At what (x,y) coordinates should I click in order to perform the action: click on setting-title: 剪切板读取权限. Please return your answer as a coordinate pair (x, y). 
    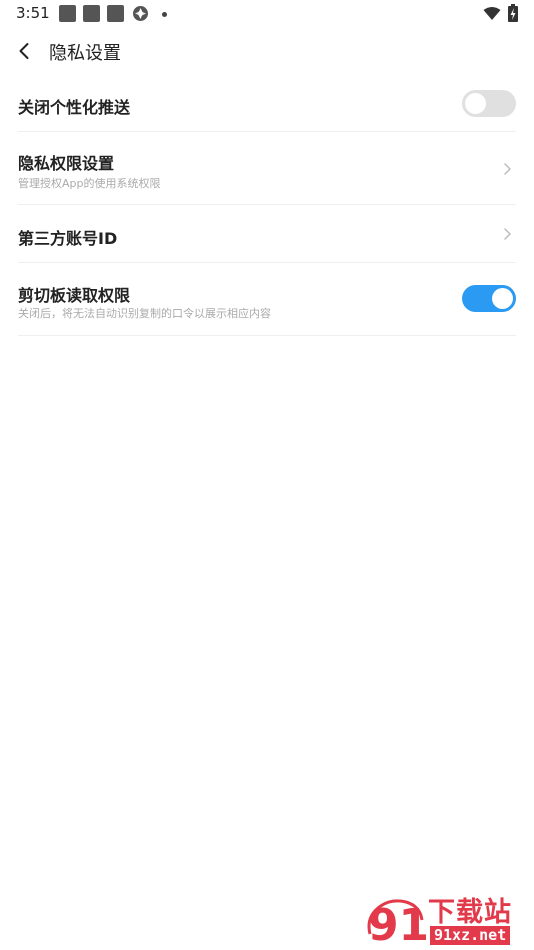
    Looking at the image, I should click on (74, 295).